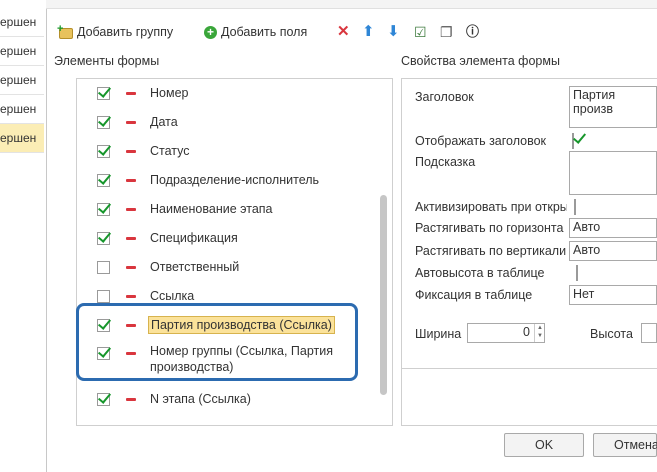  What do you see at coordinates (235, 180) in the screenshot?
I see `tree-item-label: Подразделение-исполнитель` at bounding box center [235, 180].